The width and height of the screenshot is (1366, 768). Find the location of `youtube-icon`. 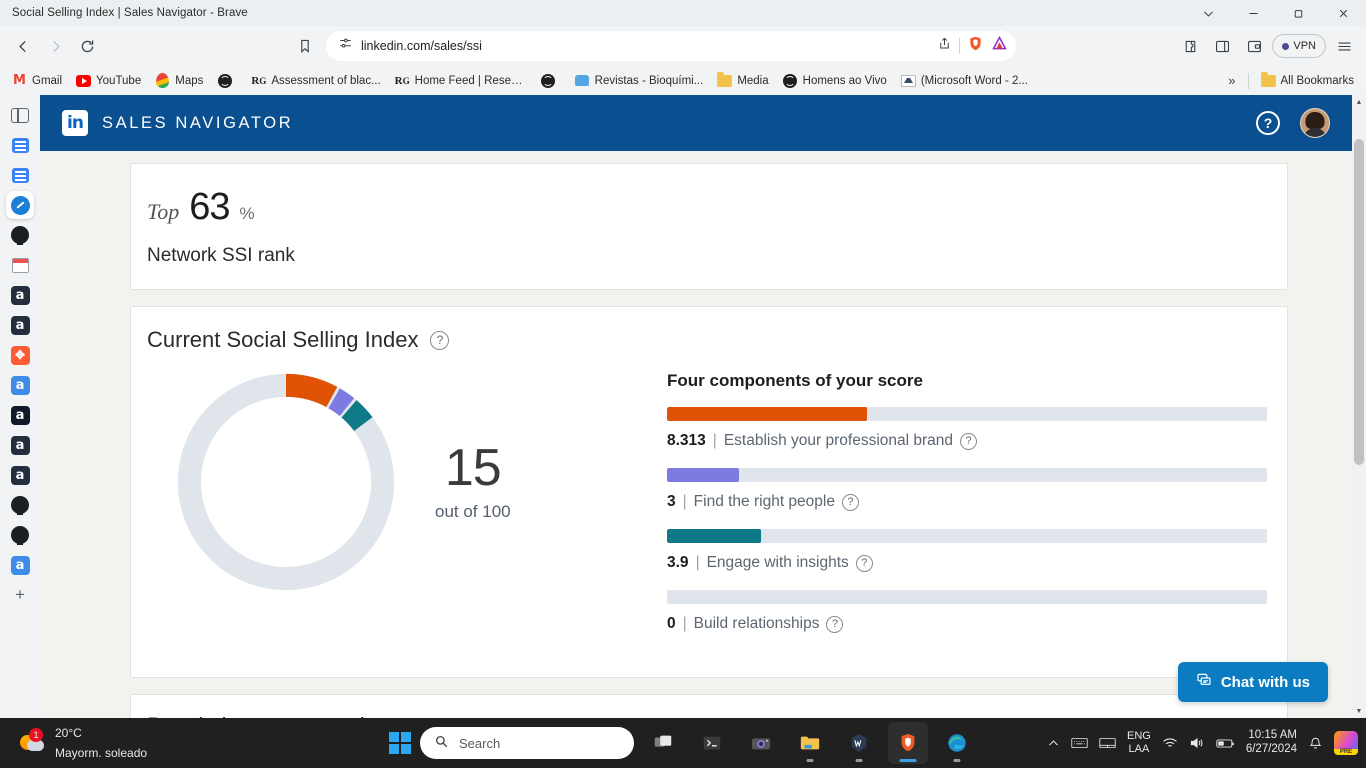

youtube-icon is located at coordinates (84, 80).